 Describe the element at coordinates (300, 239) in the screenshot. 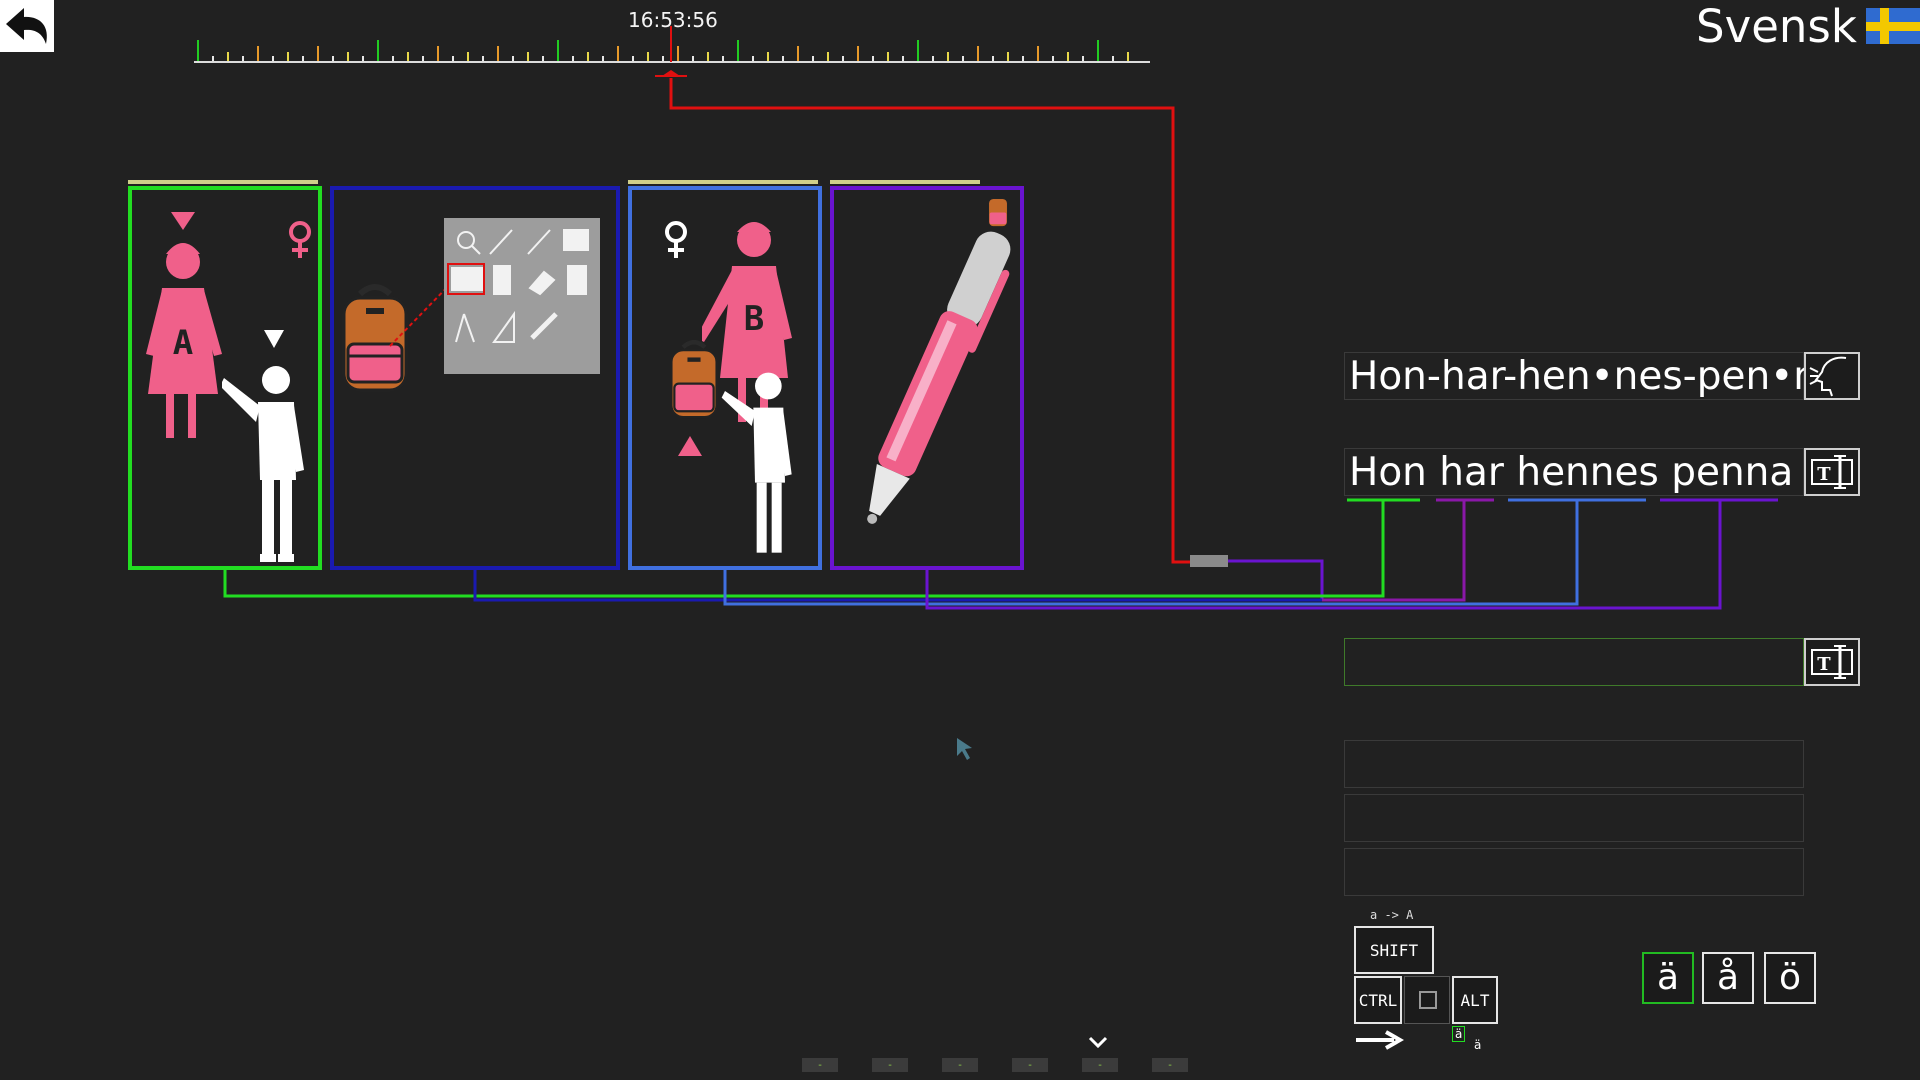

I see `female-symbol-icon` at that location.